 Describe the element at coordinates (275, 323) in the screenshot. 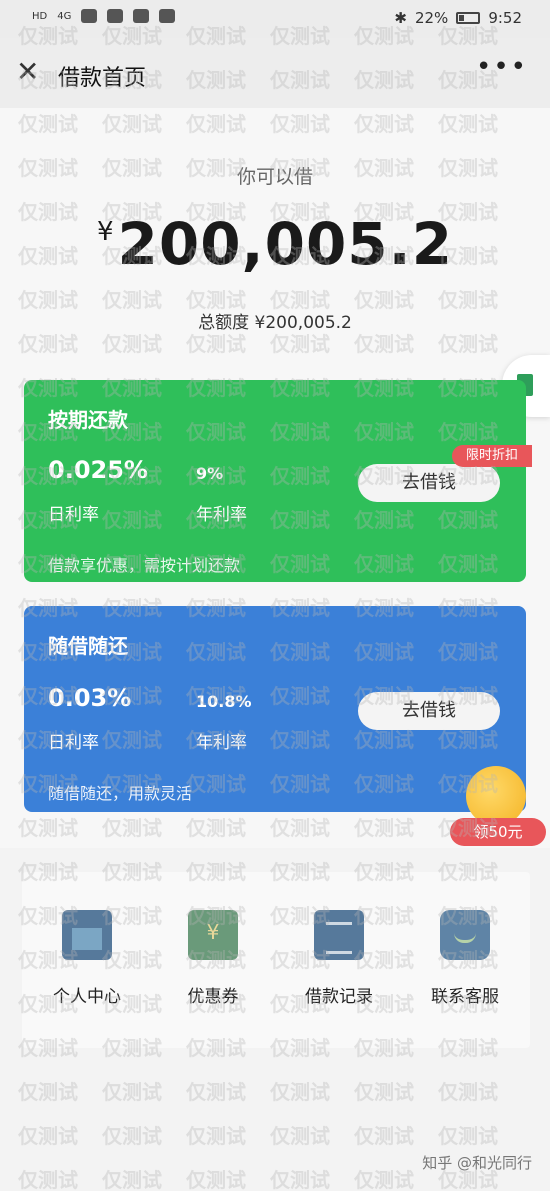

I see `total-limit: 总额度 ¥200,005.2` at that location.